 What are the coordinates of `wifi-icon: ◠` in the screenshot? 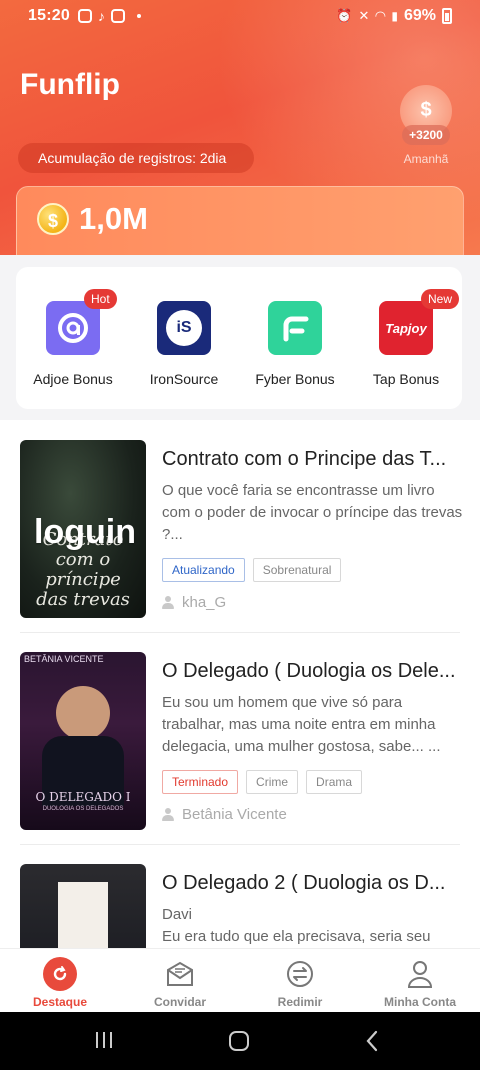 It's located at (380, 15).